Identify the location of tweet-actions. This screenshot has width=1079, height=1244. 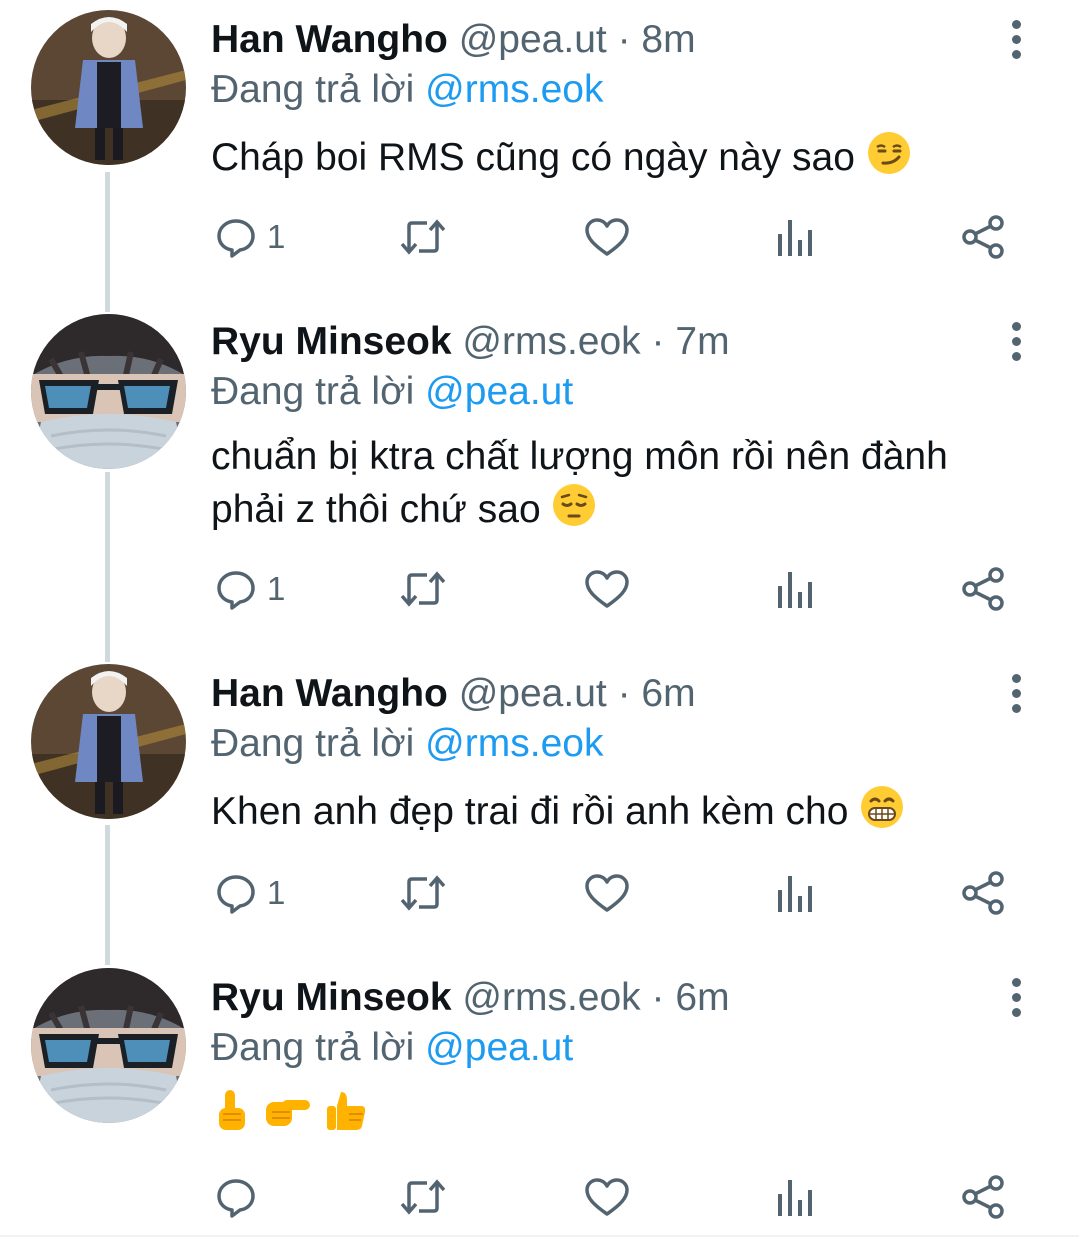
(621, 1197).